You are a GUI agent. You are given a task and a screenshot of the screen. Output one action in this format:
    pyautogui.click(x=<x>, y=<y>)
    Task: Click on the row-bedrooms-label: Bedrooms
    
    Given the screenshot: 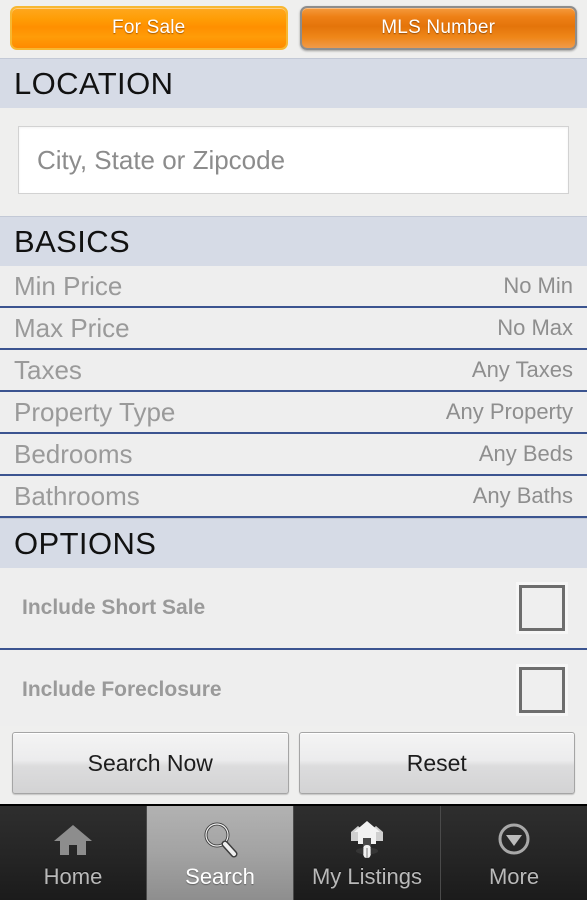 What is the action you would take?
    pyautogui.click(x=73, y=453)
    